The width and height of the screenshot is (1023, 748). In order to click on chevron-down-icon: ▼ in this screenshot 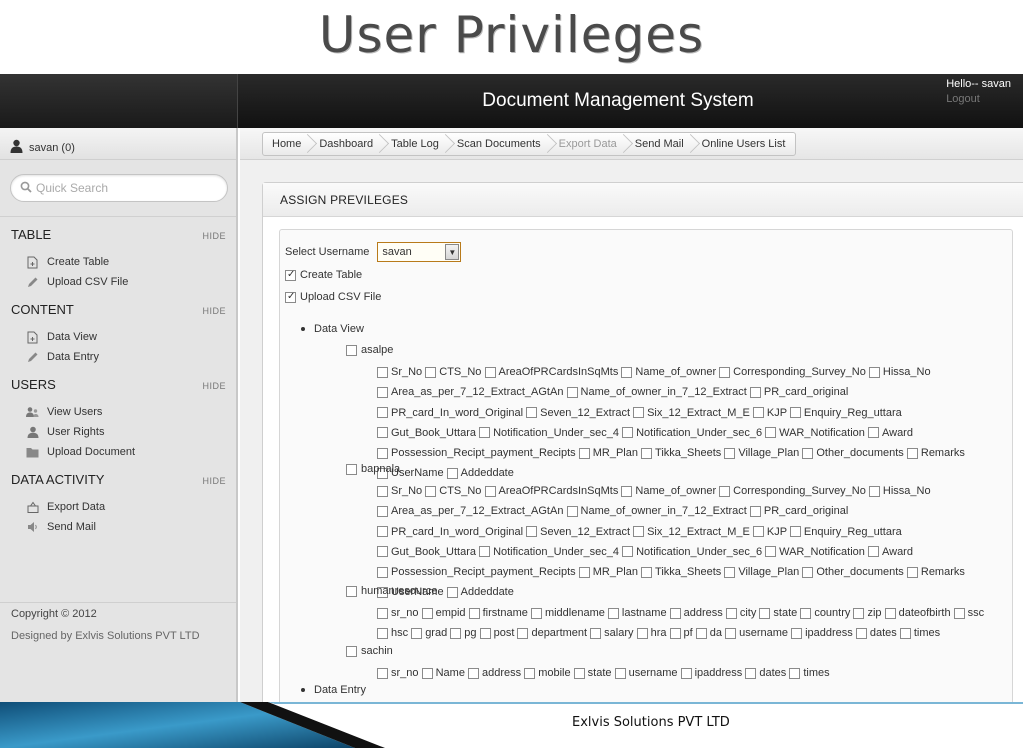, I will do `click(452, 252)`.